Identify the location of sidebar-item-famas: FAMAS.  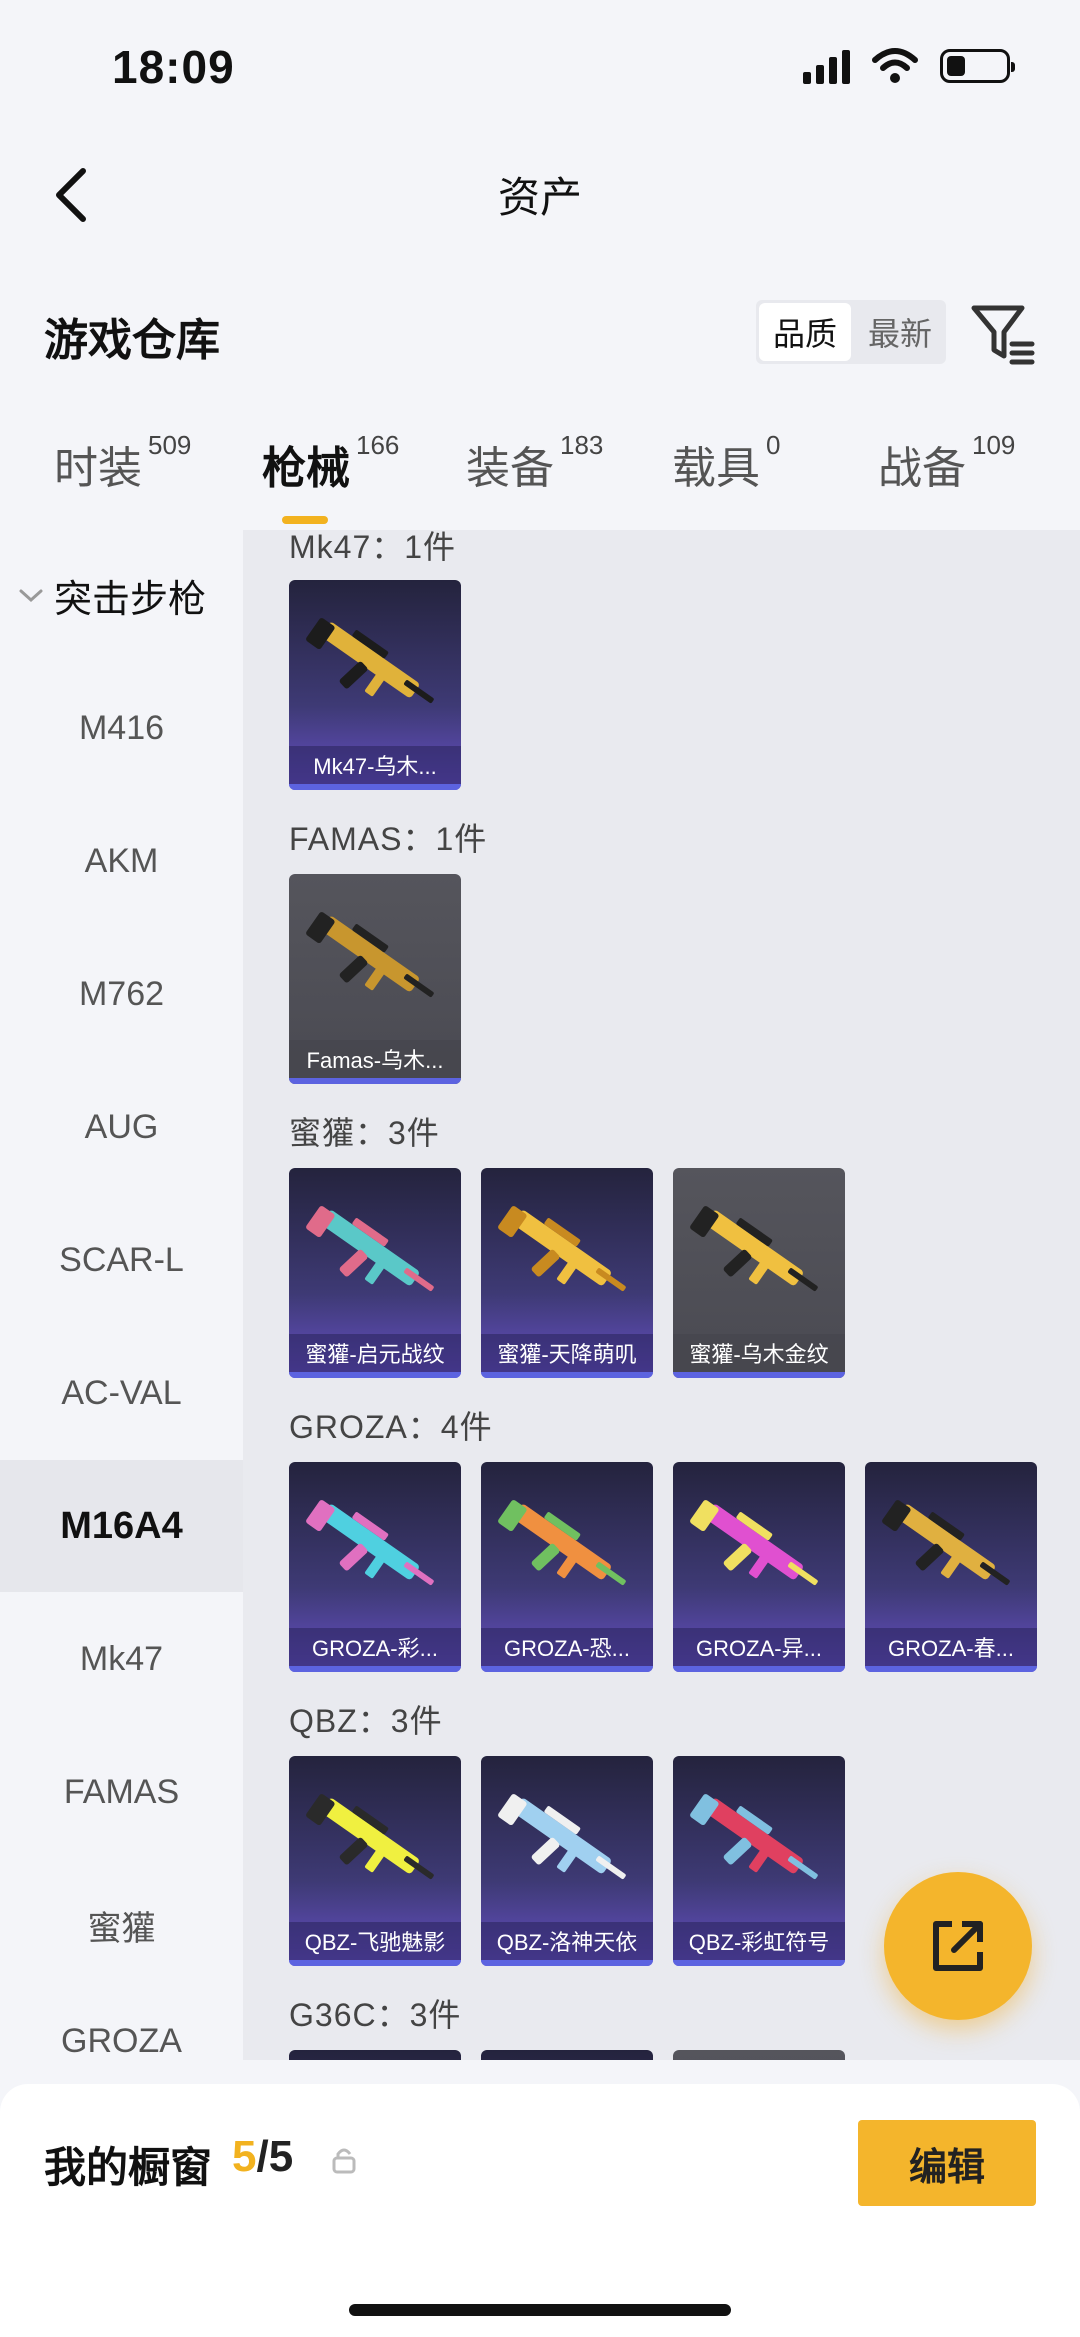
(121, 1792).